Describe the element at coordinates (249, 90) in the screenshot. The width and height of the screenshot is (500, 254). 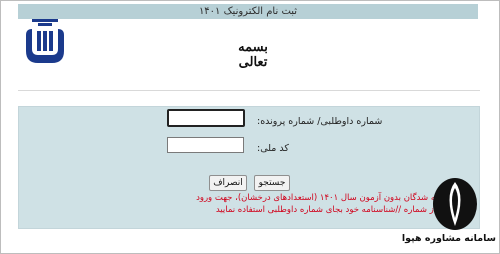
I see `header-divider` at that location.